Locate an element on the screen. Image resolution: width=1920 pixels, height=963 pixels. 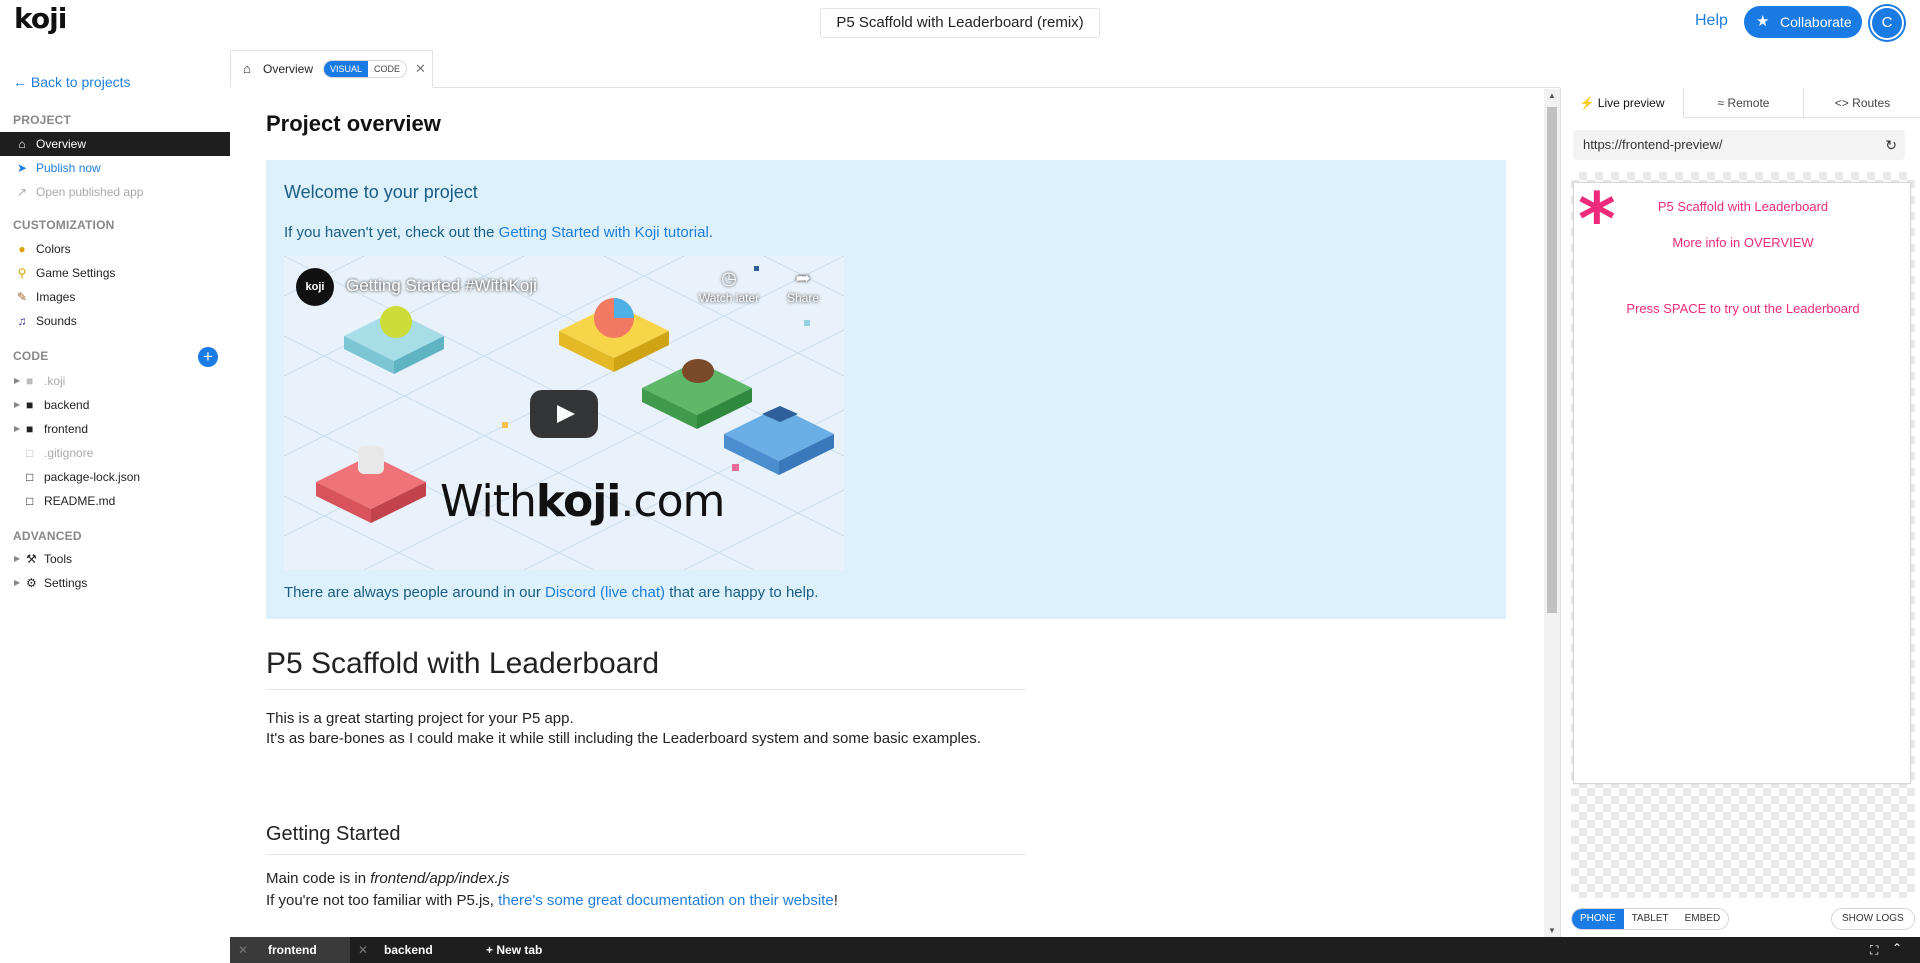
file-icon: □ is located at coordinates (30, 501).